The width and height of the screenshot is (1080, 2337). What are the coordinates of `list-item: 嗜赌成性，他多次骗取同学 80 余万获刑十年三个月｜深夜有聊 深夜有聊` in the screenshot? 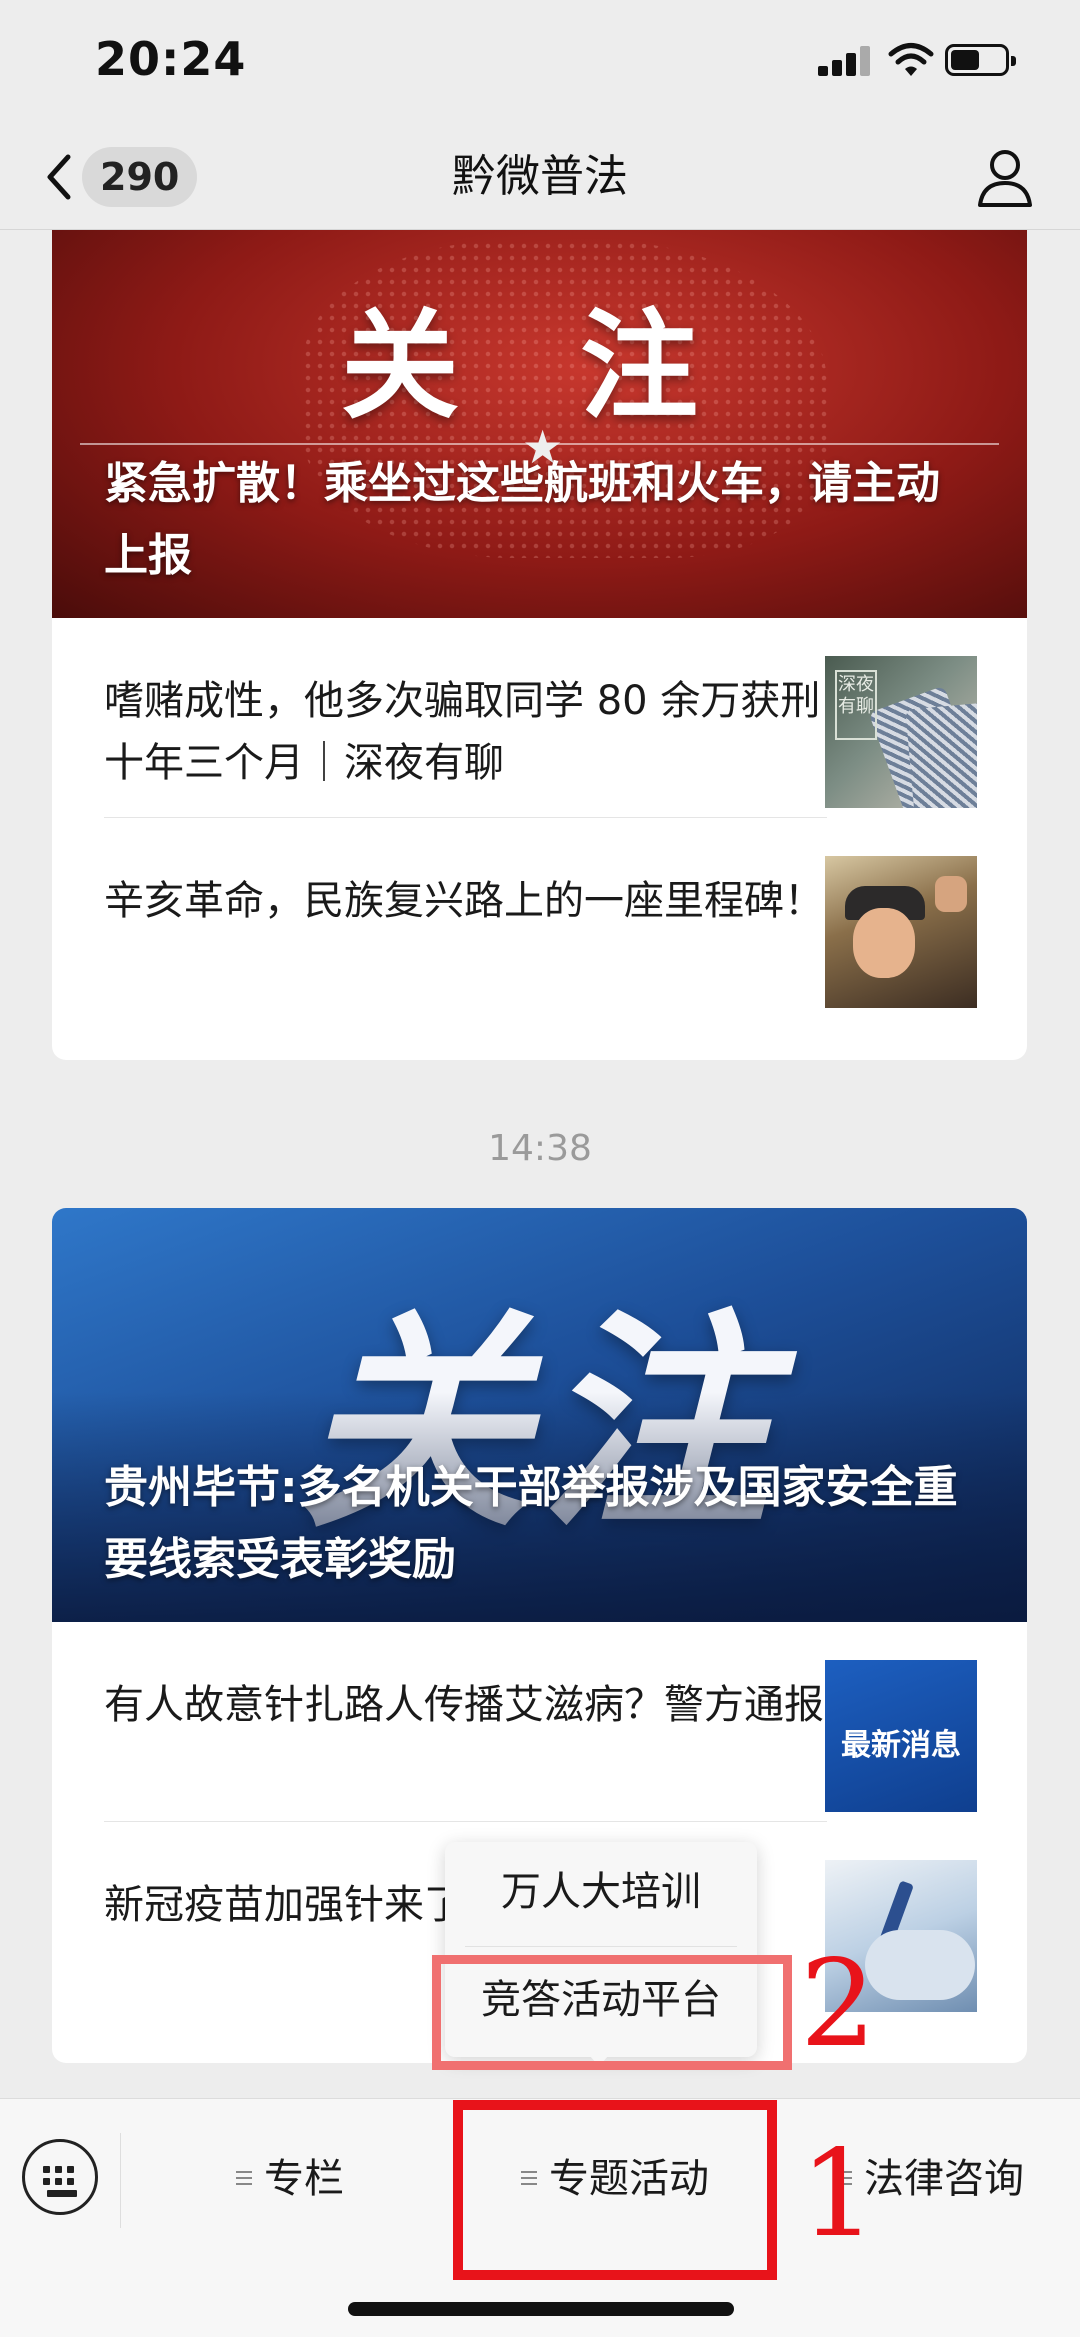 It's located at (539, 718).